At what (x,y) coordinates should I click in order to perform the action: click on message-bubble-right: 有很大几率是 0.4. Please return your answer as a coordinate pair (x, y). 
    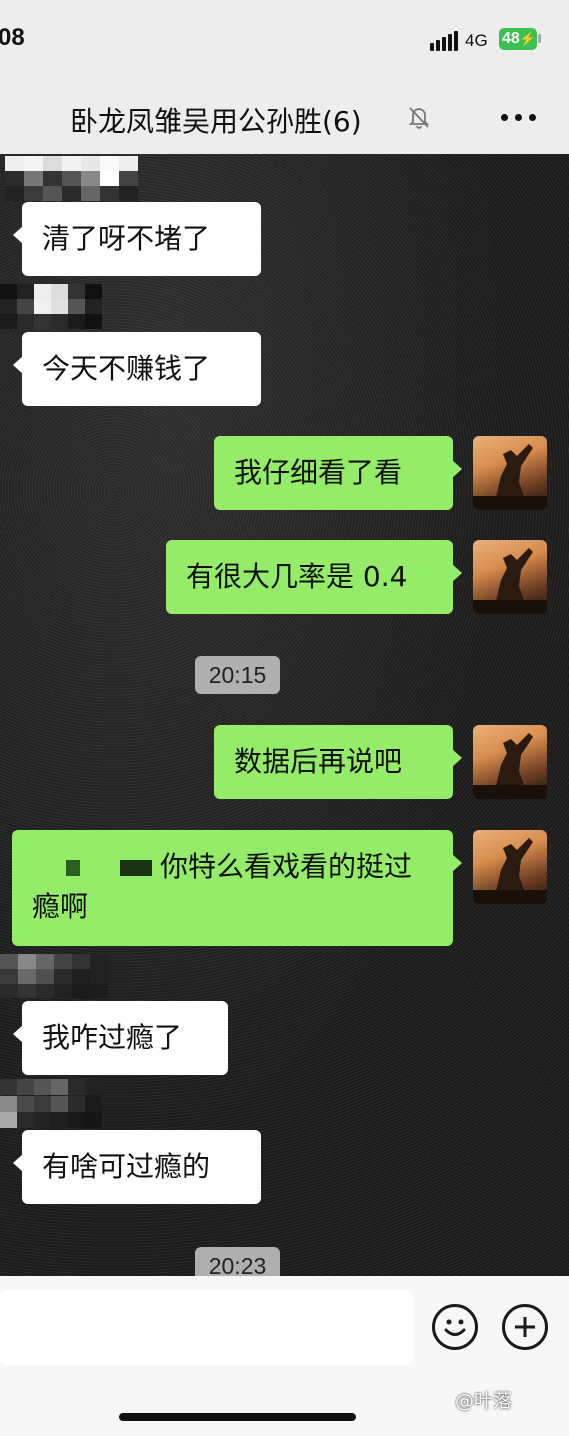
    Looking at the image, I should click on (314, 577).